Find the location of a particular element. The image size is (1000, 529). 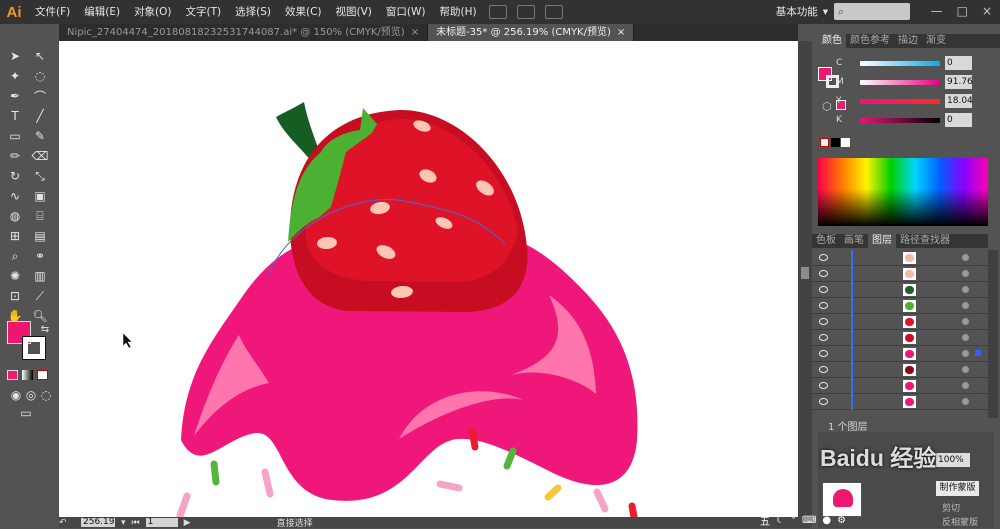

zoom-field: 256.19 is located at coordinates (98, 522).